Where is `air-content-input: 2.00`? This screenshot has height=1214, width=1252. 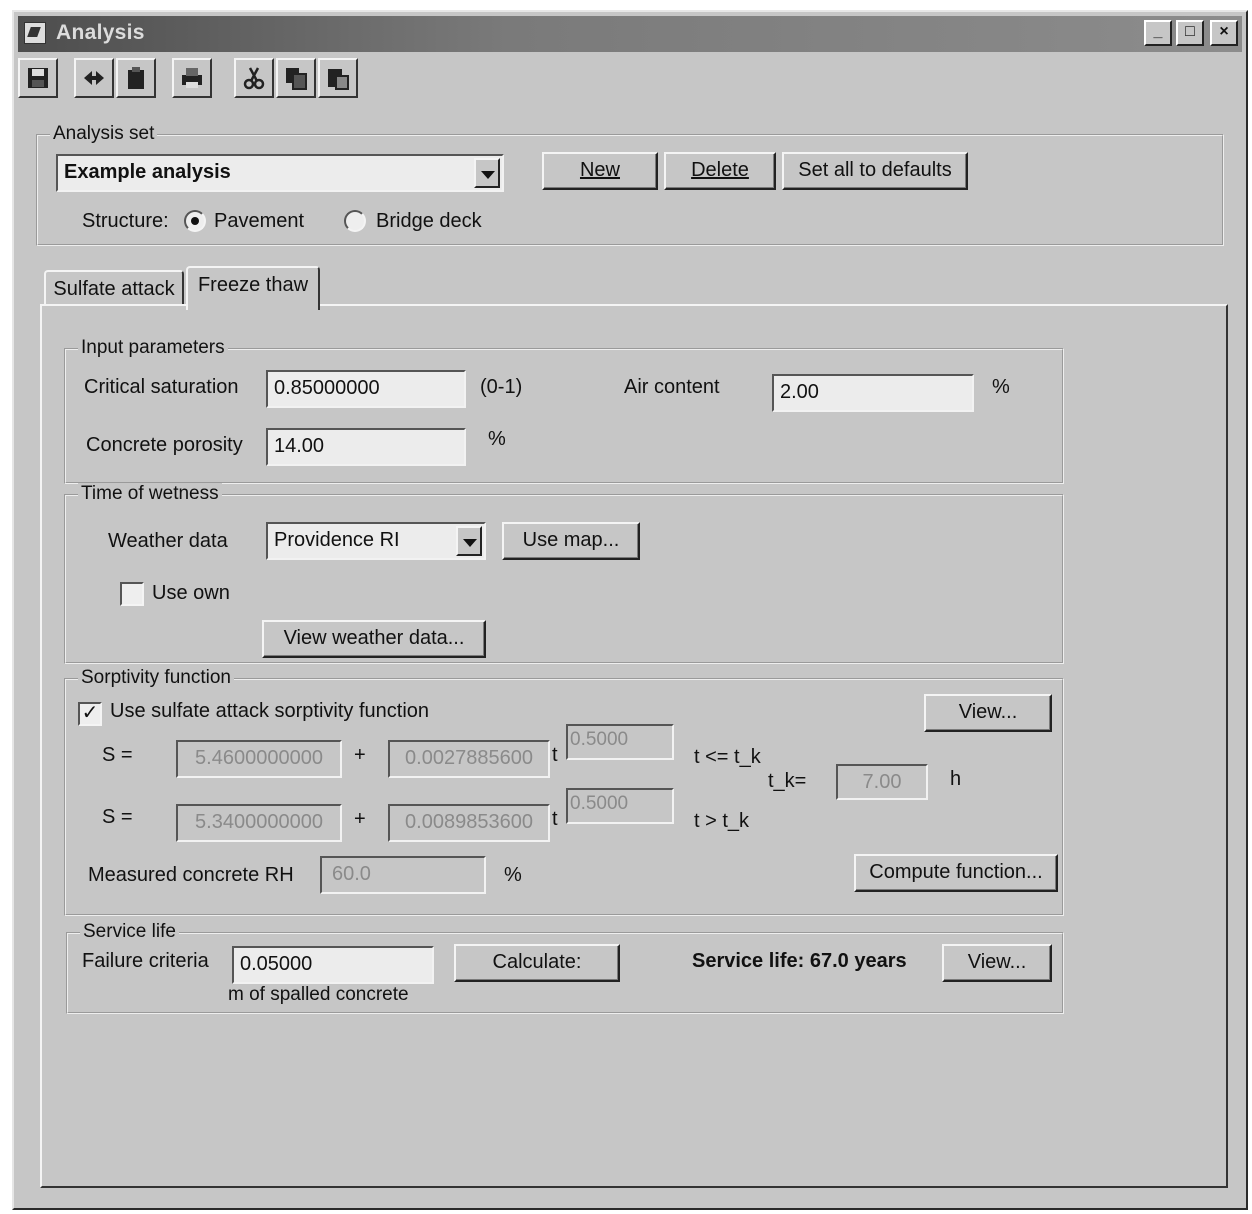 air-content-input: 2.00 is located at coordinates (873, 393).